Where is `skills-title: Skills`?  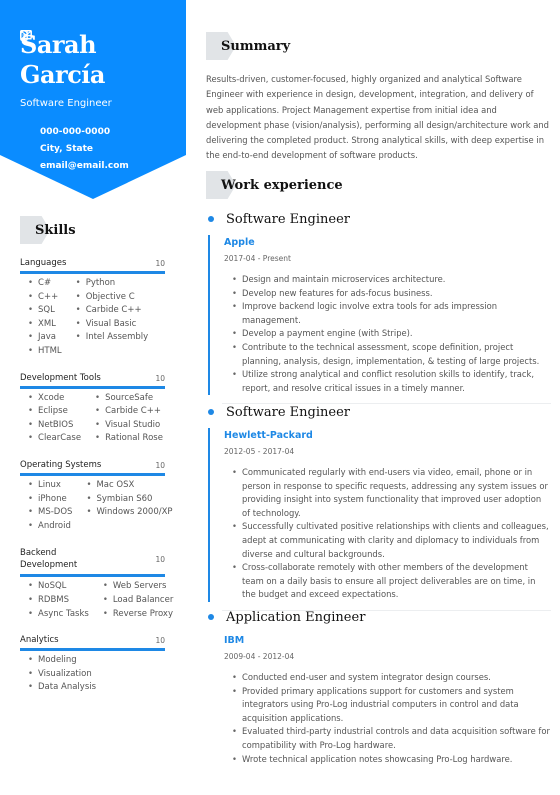 skills-title: Skills is located at coordinates (55, 230).